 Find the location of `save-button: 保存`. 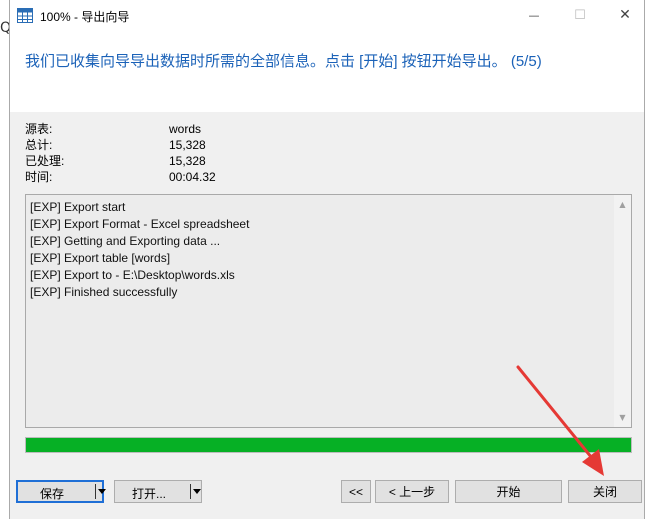

save-button: 保存 is located at coordinates (61, 491).